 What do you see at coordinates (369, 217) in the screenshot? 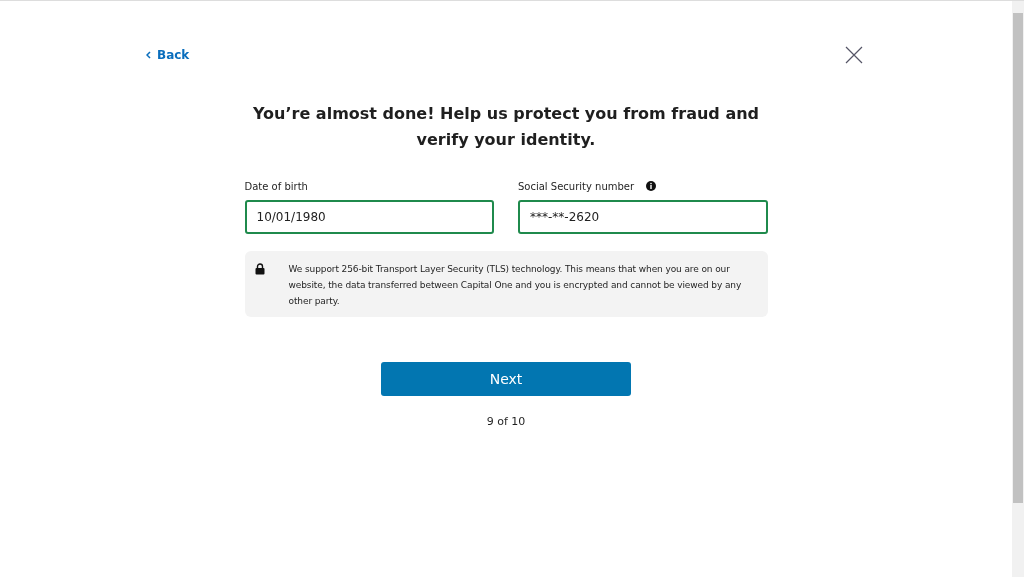
I see `input-field: 10/01/1980` at bounding box center [369, 217].